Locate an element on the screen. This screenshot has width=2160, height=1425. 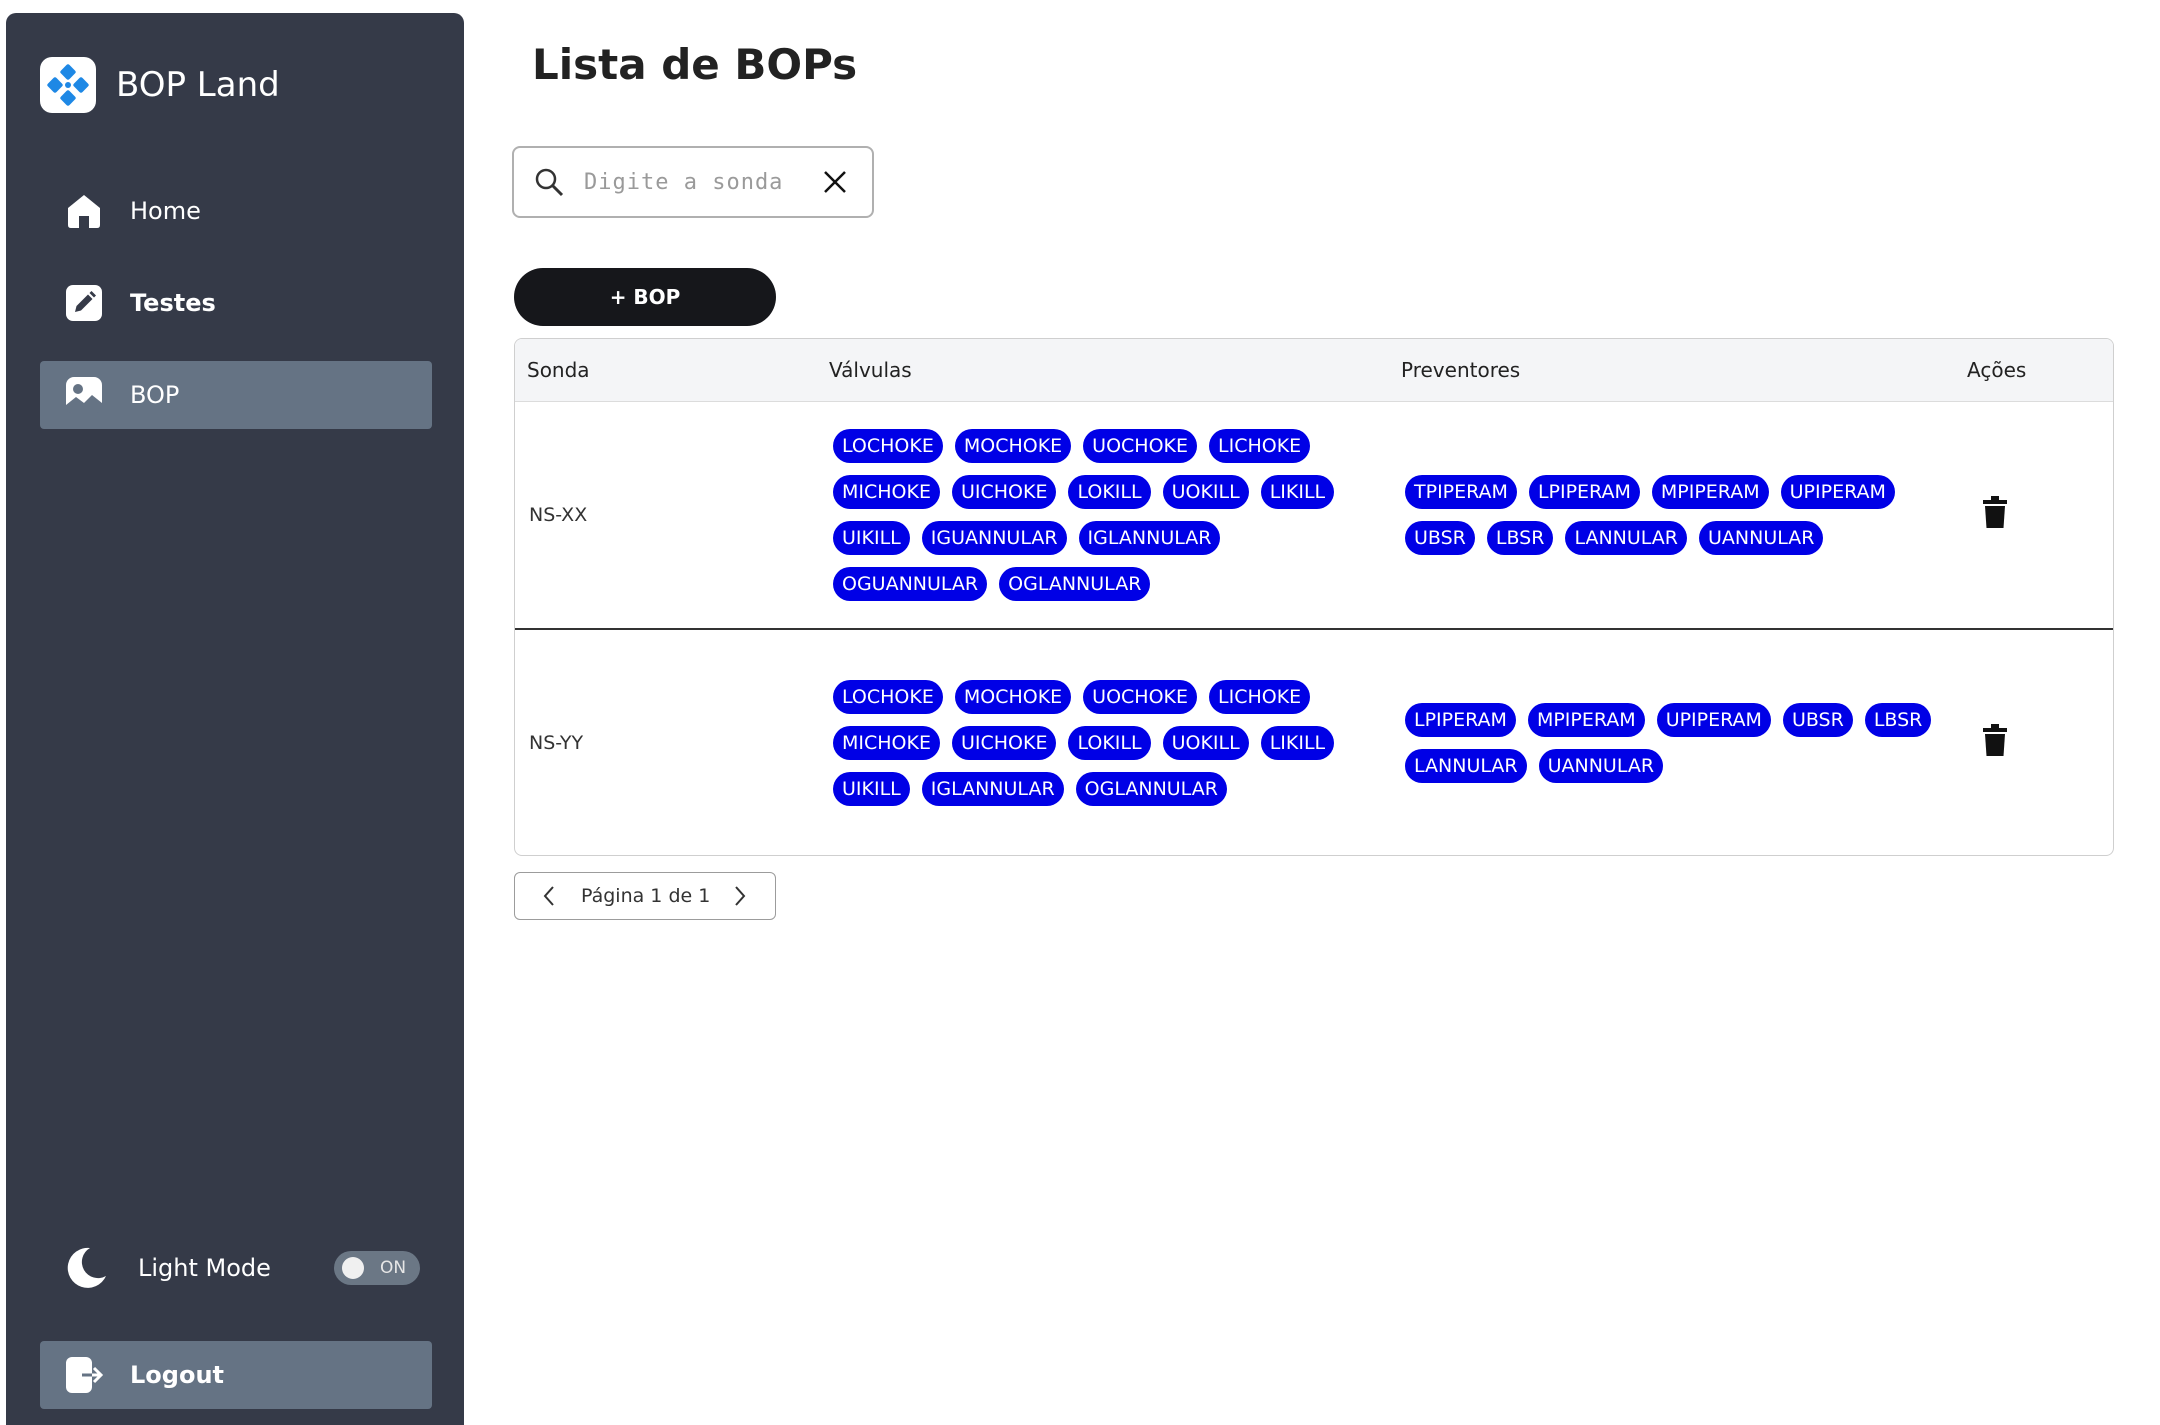
sonda-cell: NS-YY is located at coordinates (556, 742).